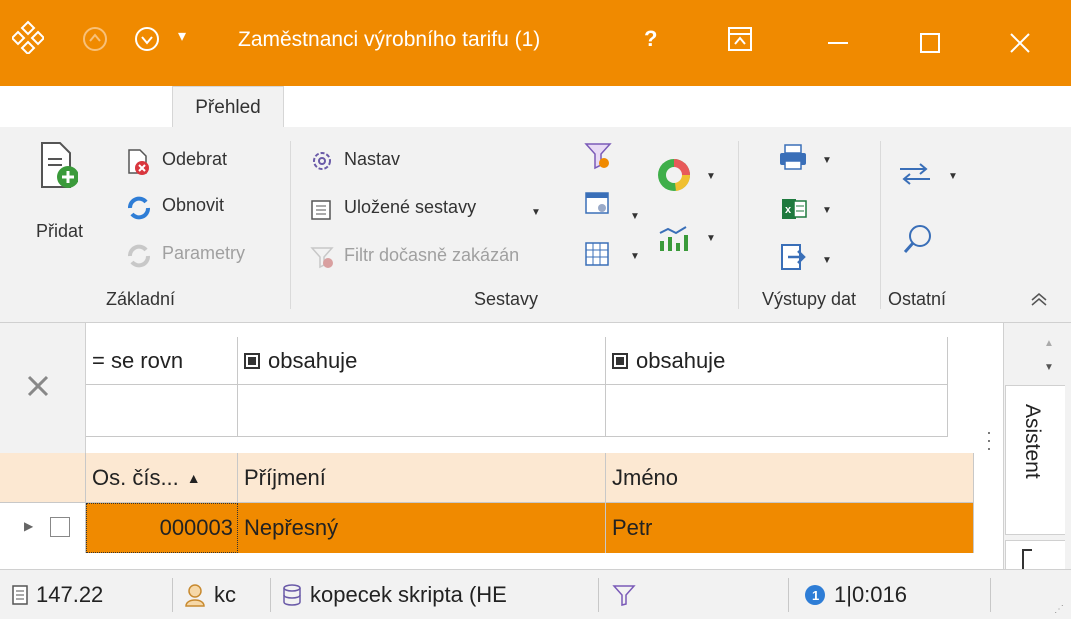 The image size is (1071, 619). Describe the element at coordinates (711, 176) in the screenshot. I see `chart-dropdown-icon: ▼` at that location.